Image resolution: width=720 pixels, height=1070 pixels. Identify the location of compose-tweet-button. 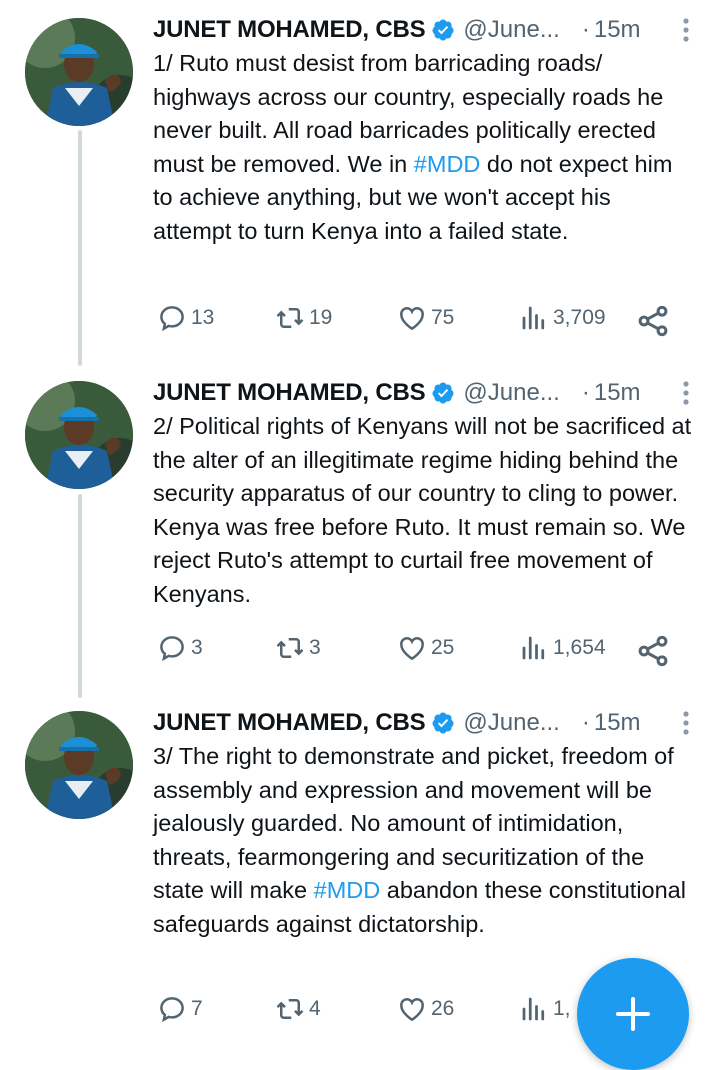
(633, 1014).